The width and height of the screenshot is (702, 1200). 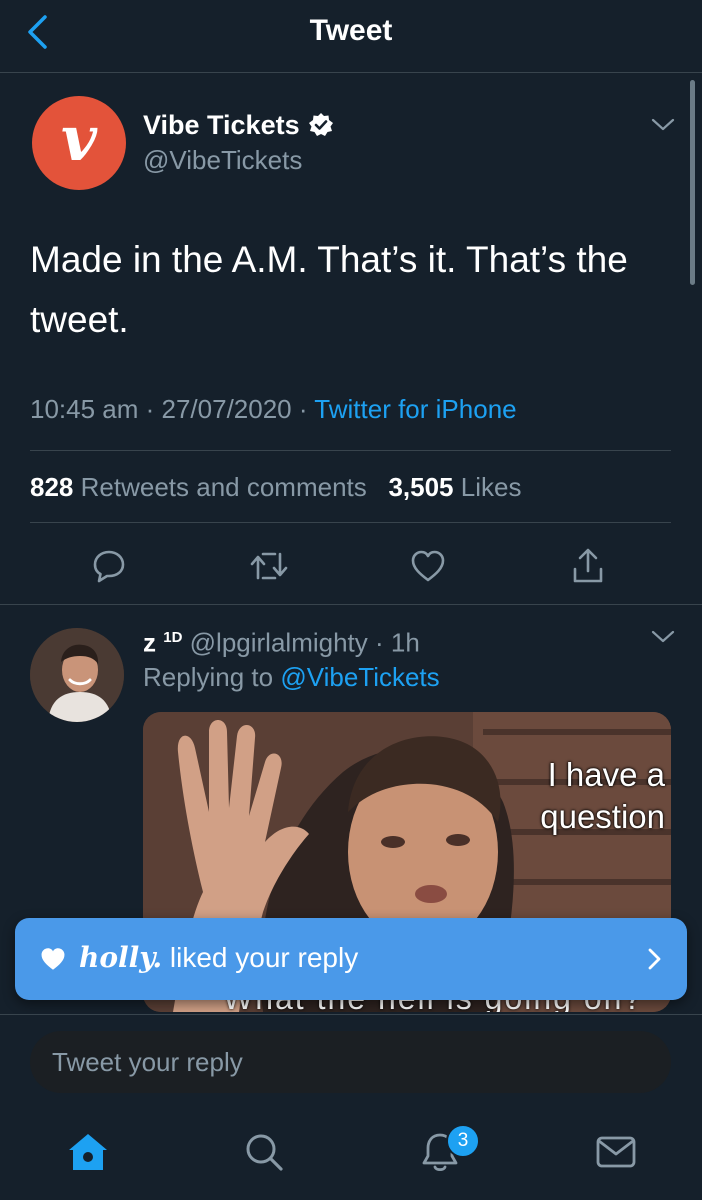 I want to click on likes-count: 3,505, so click(x=421, y=487).